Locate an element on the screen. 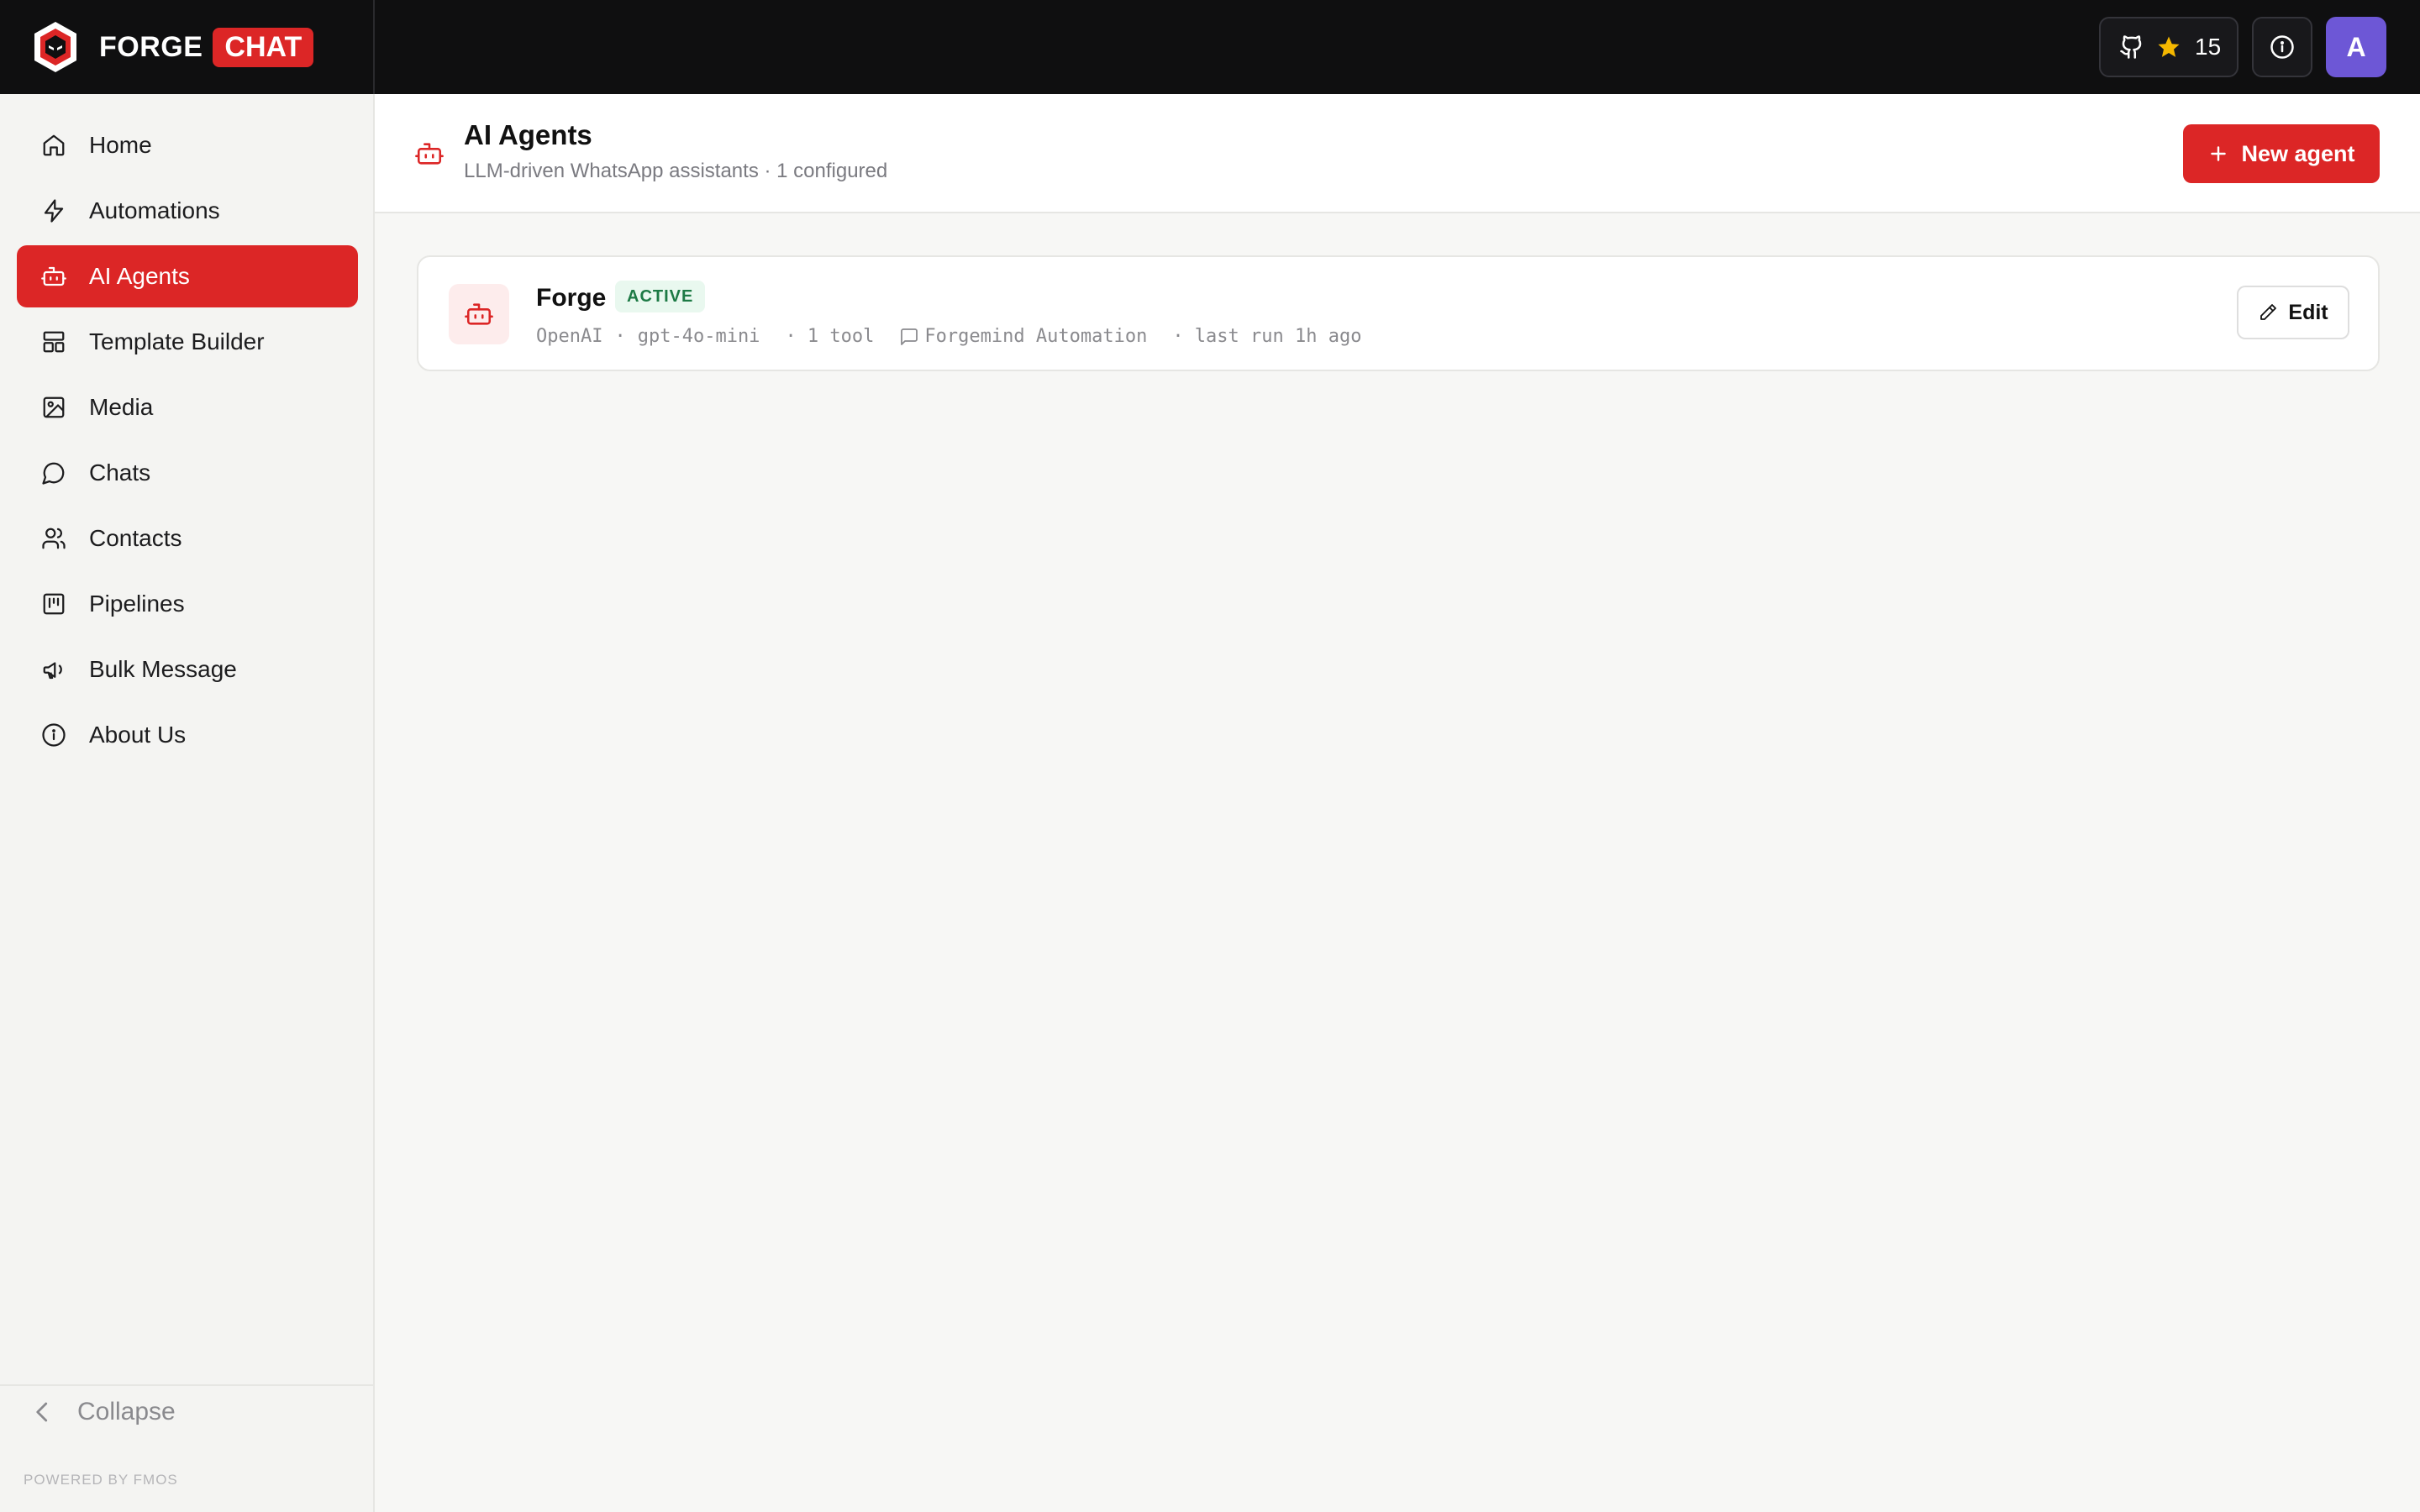 The image size is (2420, 1512). new-agent-label: New agent is located at coordinates (2298, 153).